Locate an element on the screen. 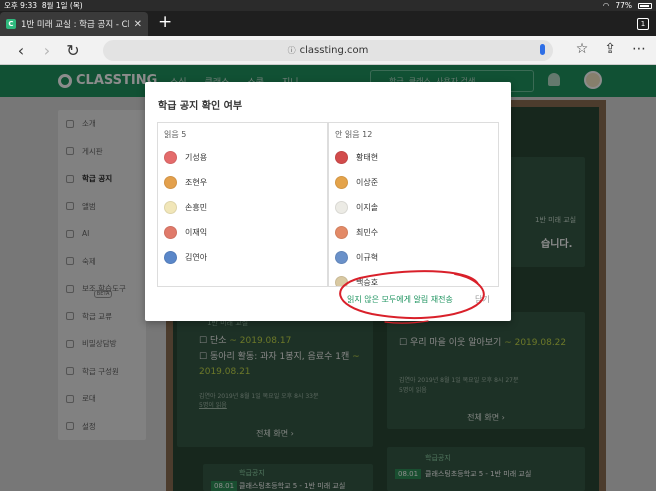 The height and width of the screenshot is (491, 656). unread-student-row: 백승호 is located at coordinates (357, 281).